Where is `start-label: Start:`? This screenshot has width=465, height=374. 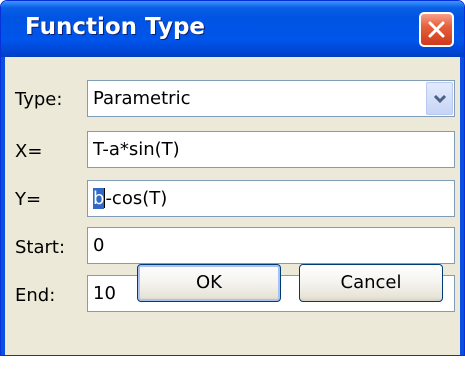
start-label: Start: is located at coordinates (40, 247).